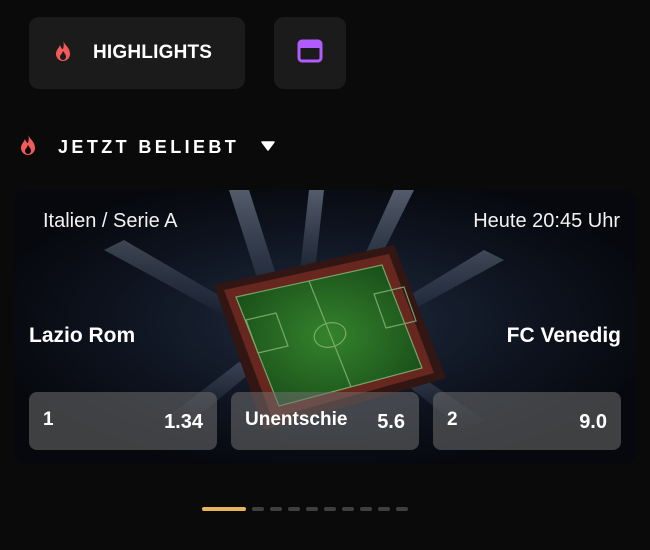 This screenshot has height=550, width=650. What do you see at coordinates (563, 335) in the screenshot?
I see `away-team: FC Venedig` at bounding box center [563, 335].